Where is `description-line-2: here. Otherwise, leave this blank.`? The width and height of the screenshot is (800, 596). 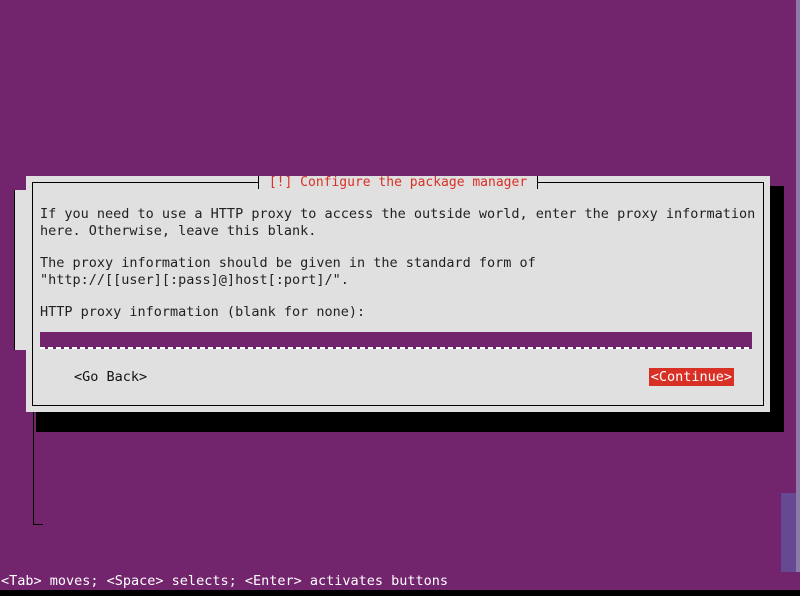
description-line-2: here. Otherwise, leave this blank. is located at coordinates (178, 230).